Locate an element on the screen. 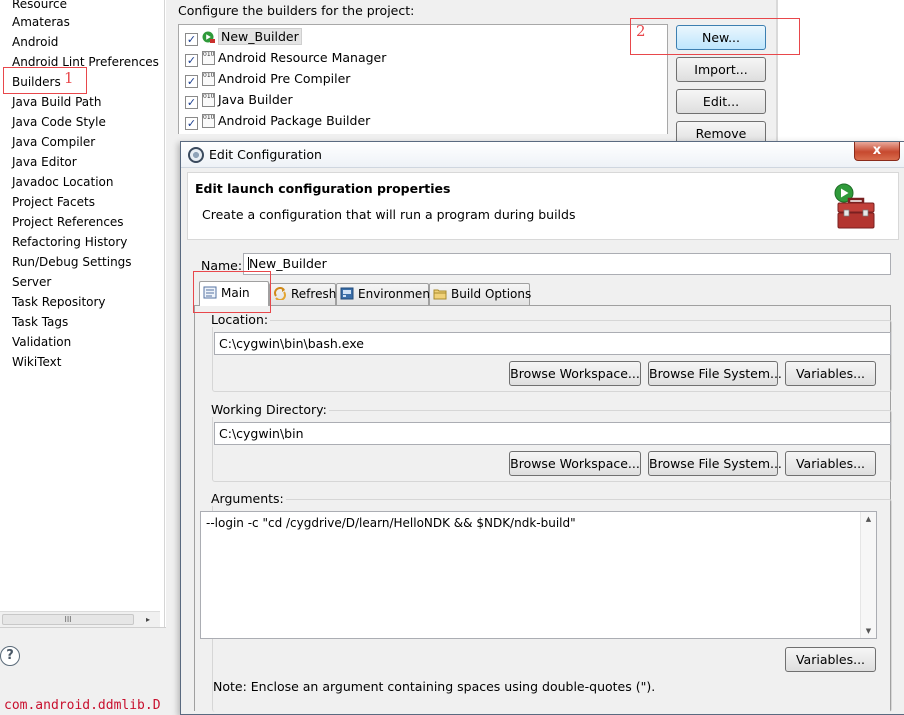  builder-row-java-builder: ✓ 010 Java Builder is located at coordinates (239, 100).